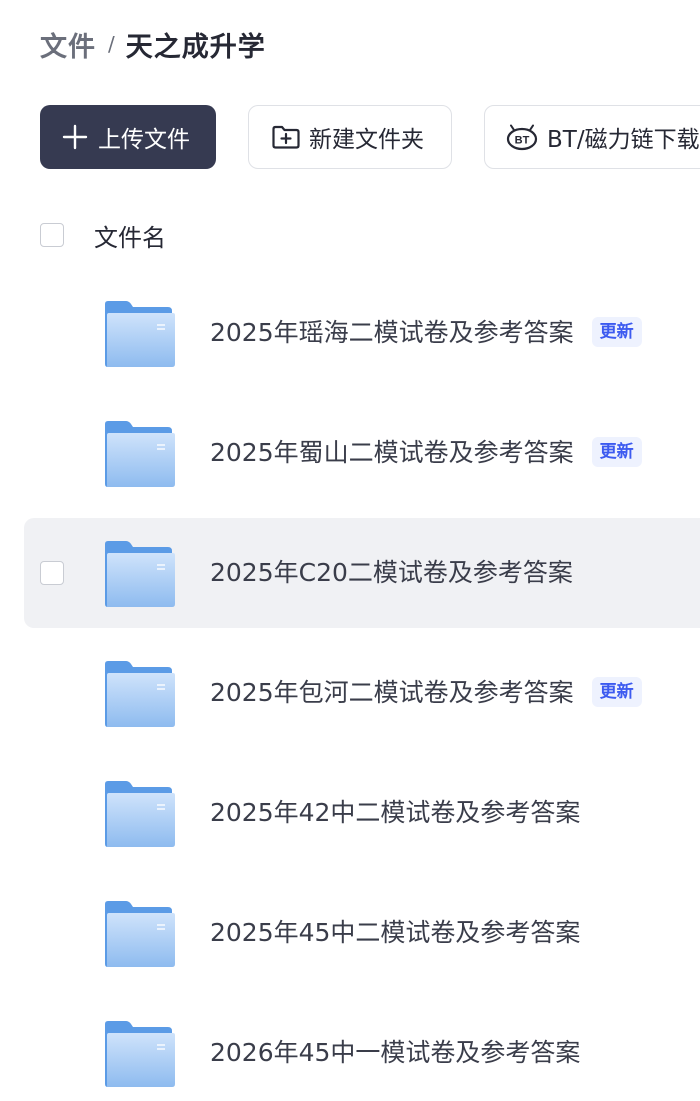  I want to click on file-row: 2025年42中二模试卷及参考答案, so click(362, 813).